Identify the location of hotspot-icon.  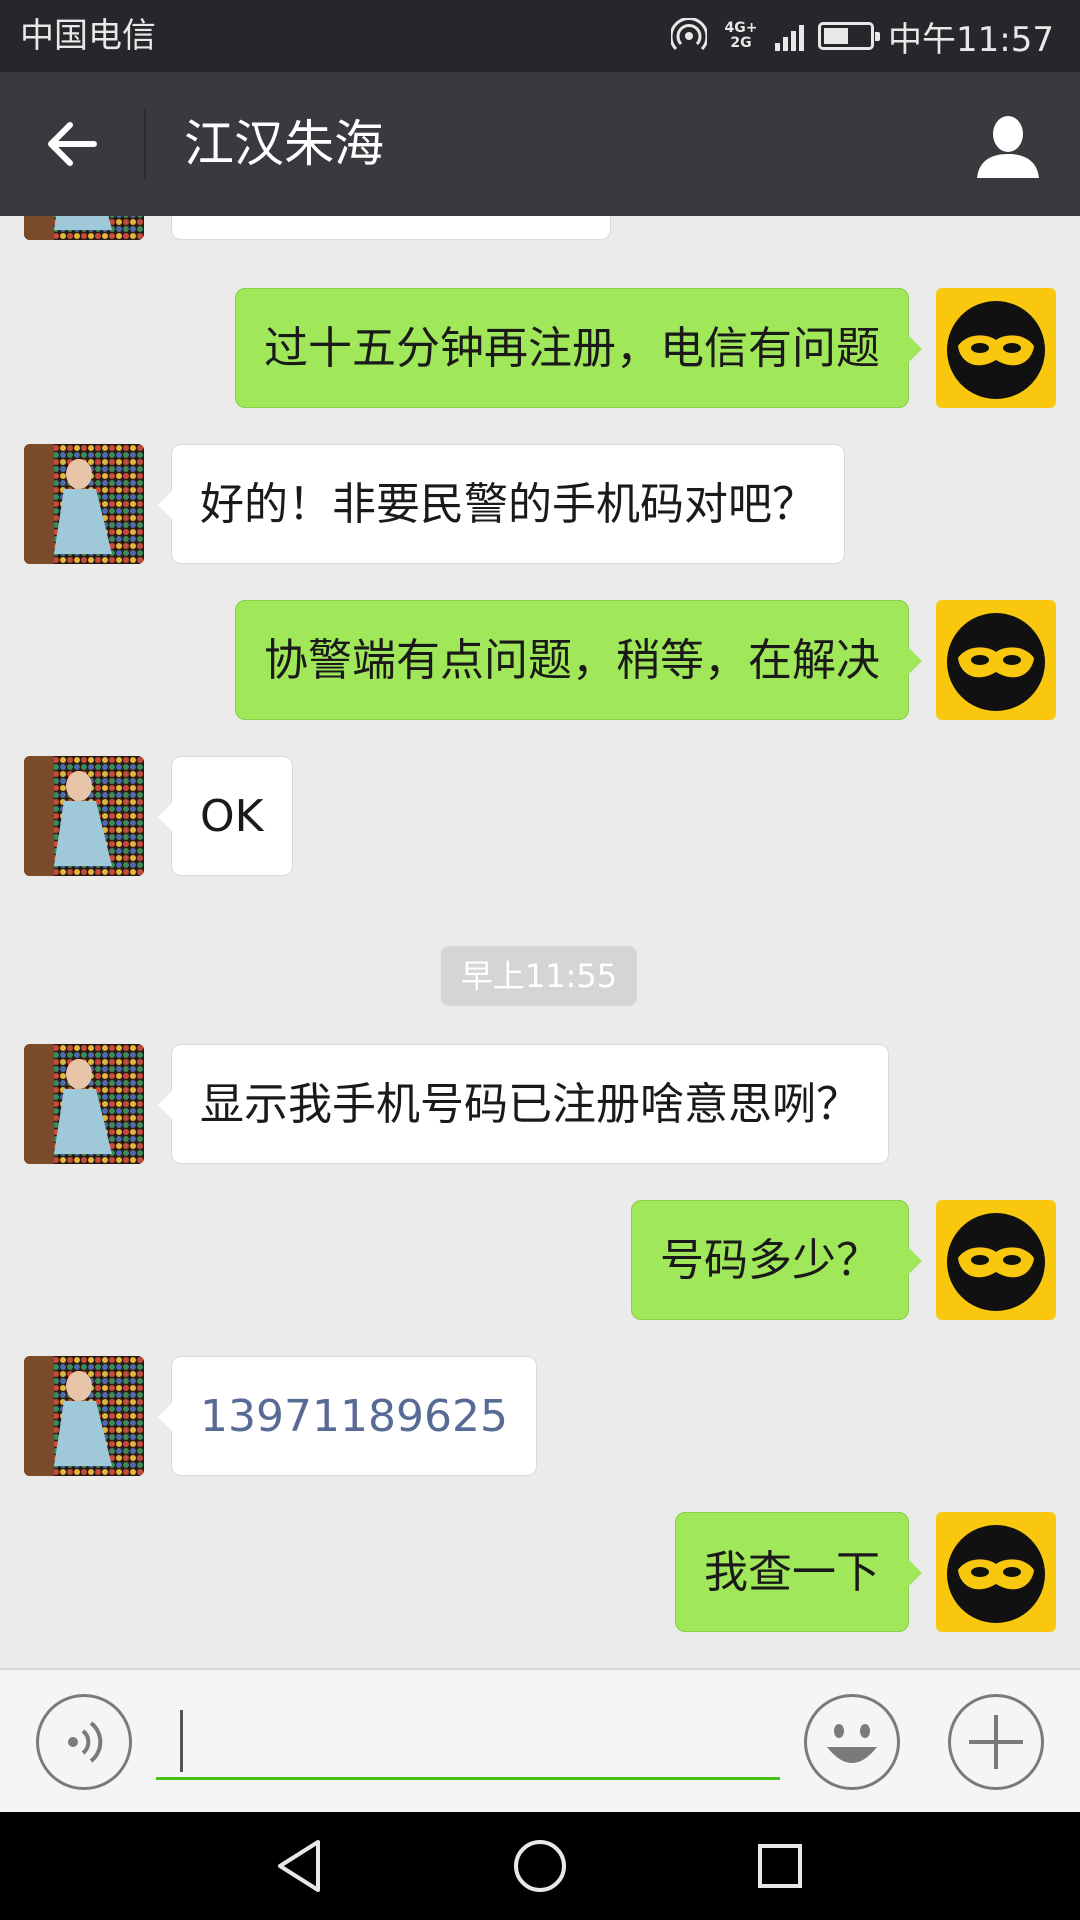
(689, 34).